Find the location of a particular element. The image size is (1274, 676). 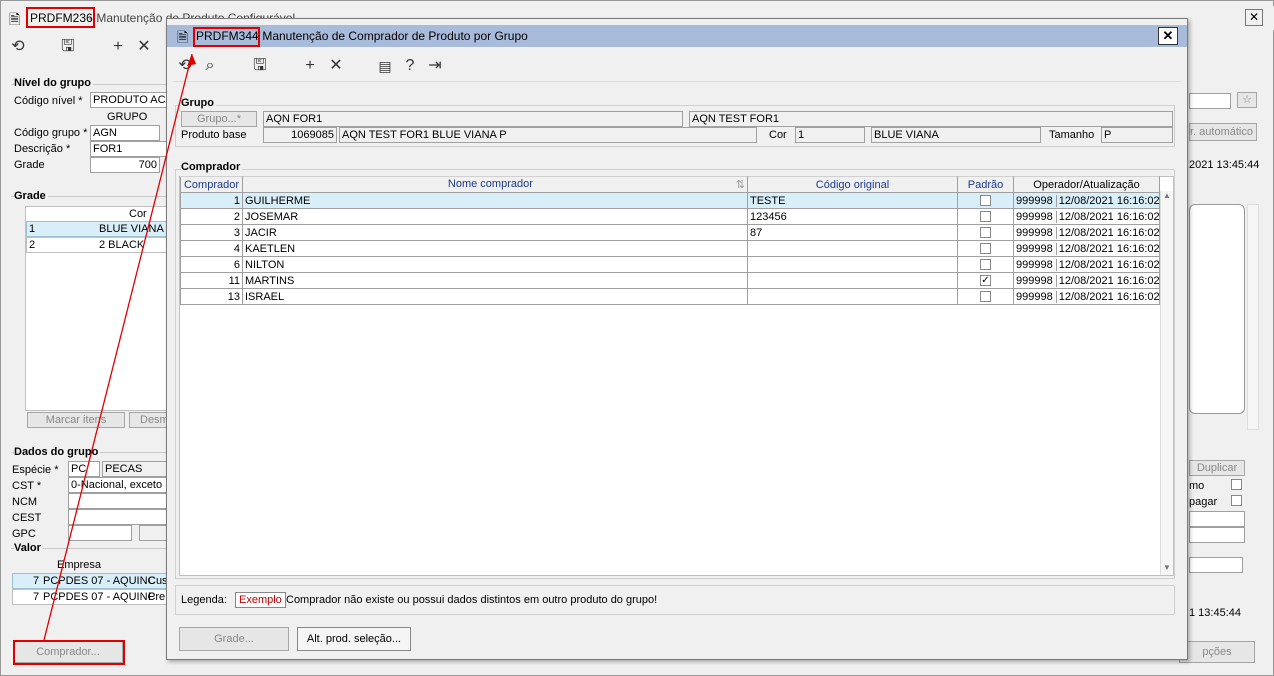

annotation-arrow is located at coordinates (119, 347).